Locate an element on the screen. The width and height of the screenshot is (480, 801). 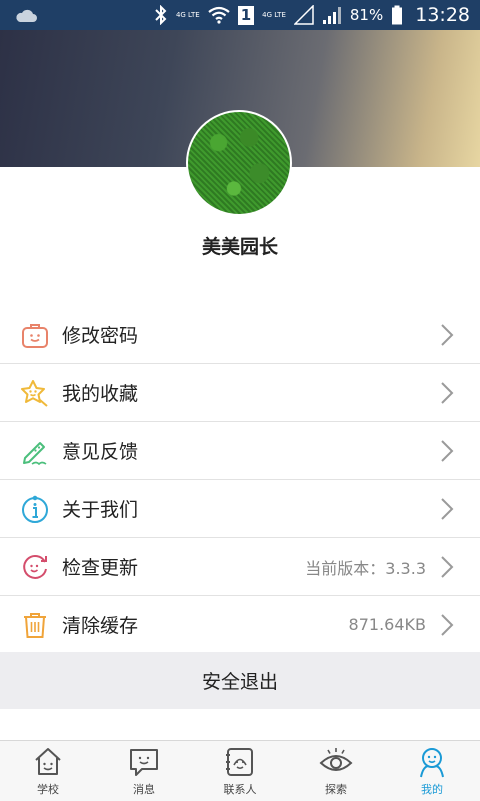
menu-item-label: 我的收藏 is located at coordinates (100, 394).